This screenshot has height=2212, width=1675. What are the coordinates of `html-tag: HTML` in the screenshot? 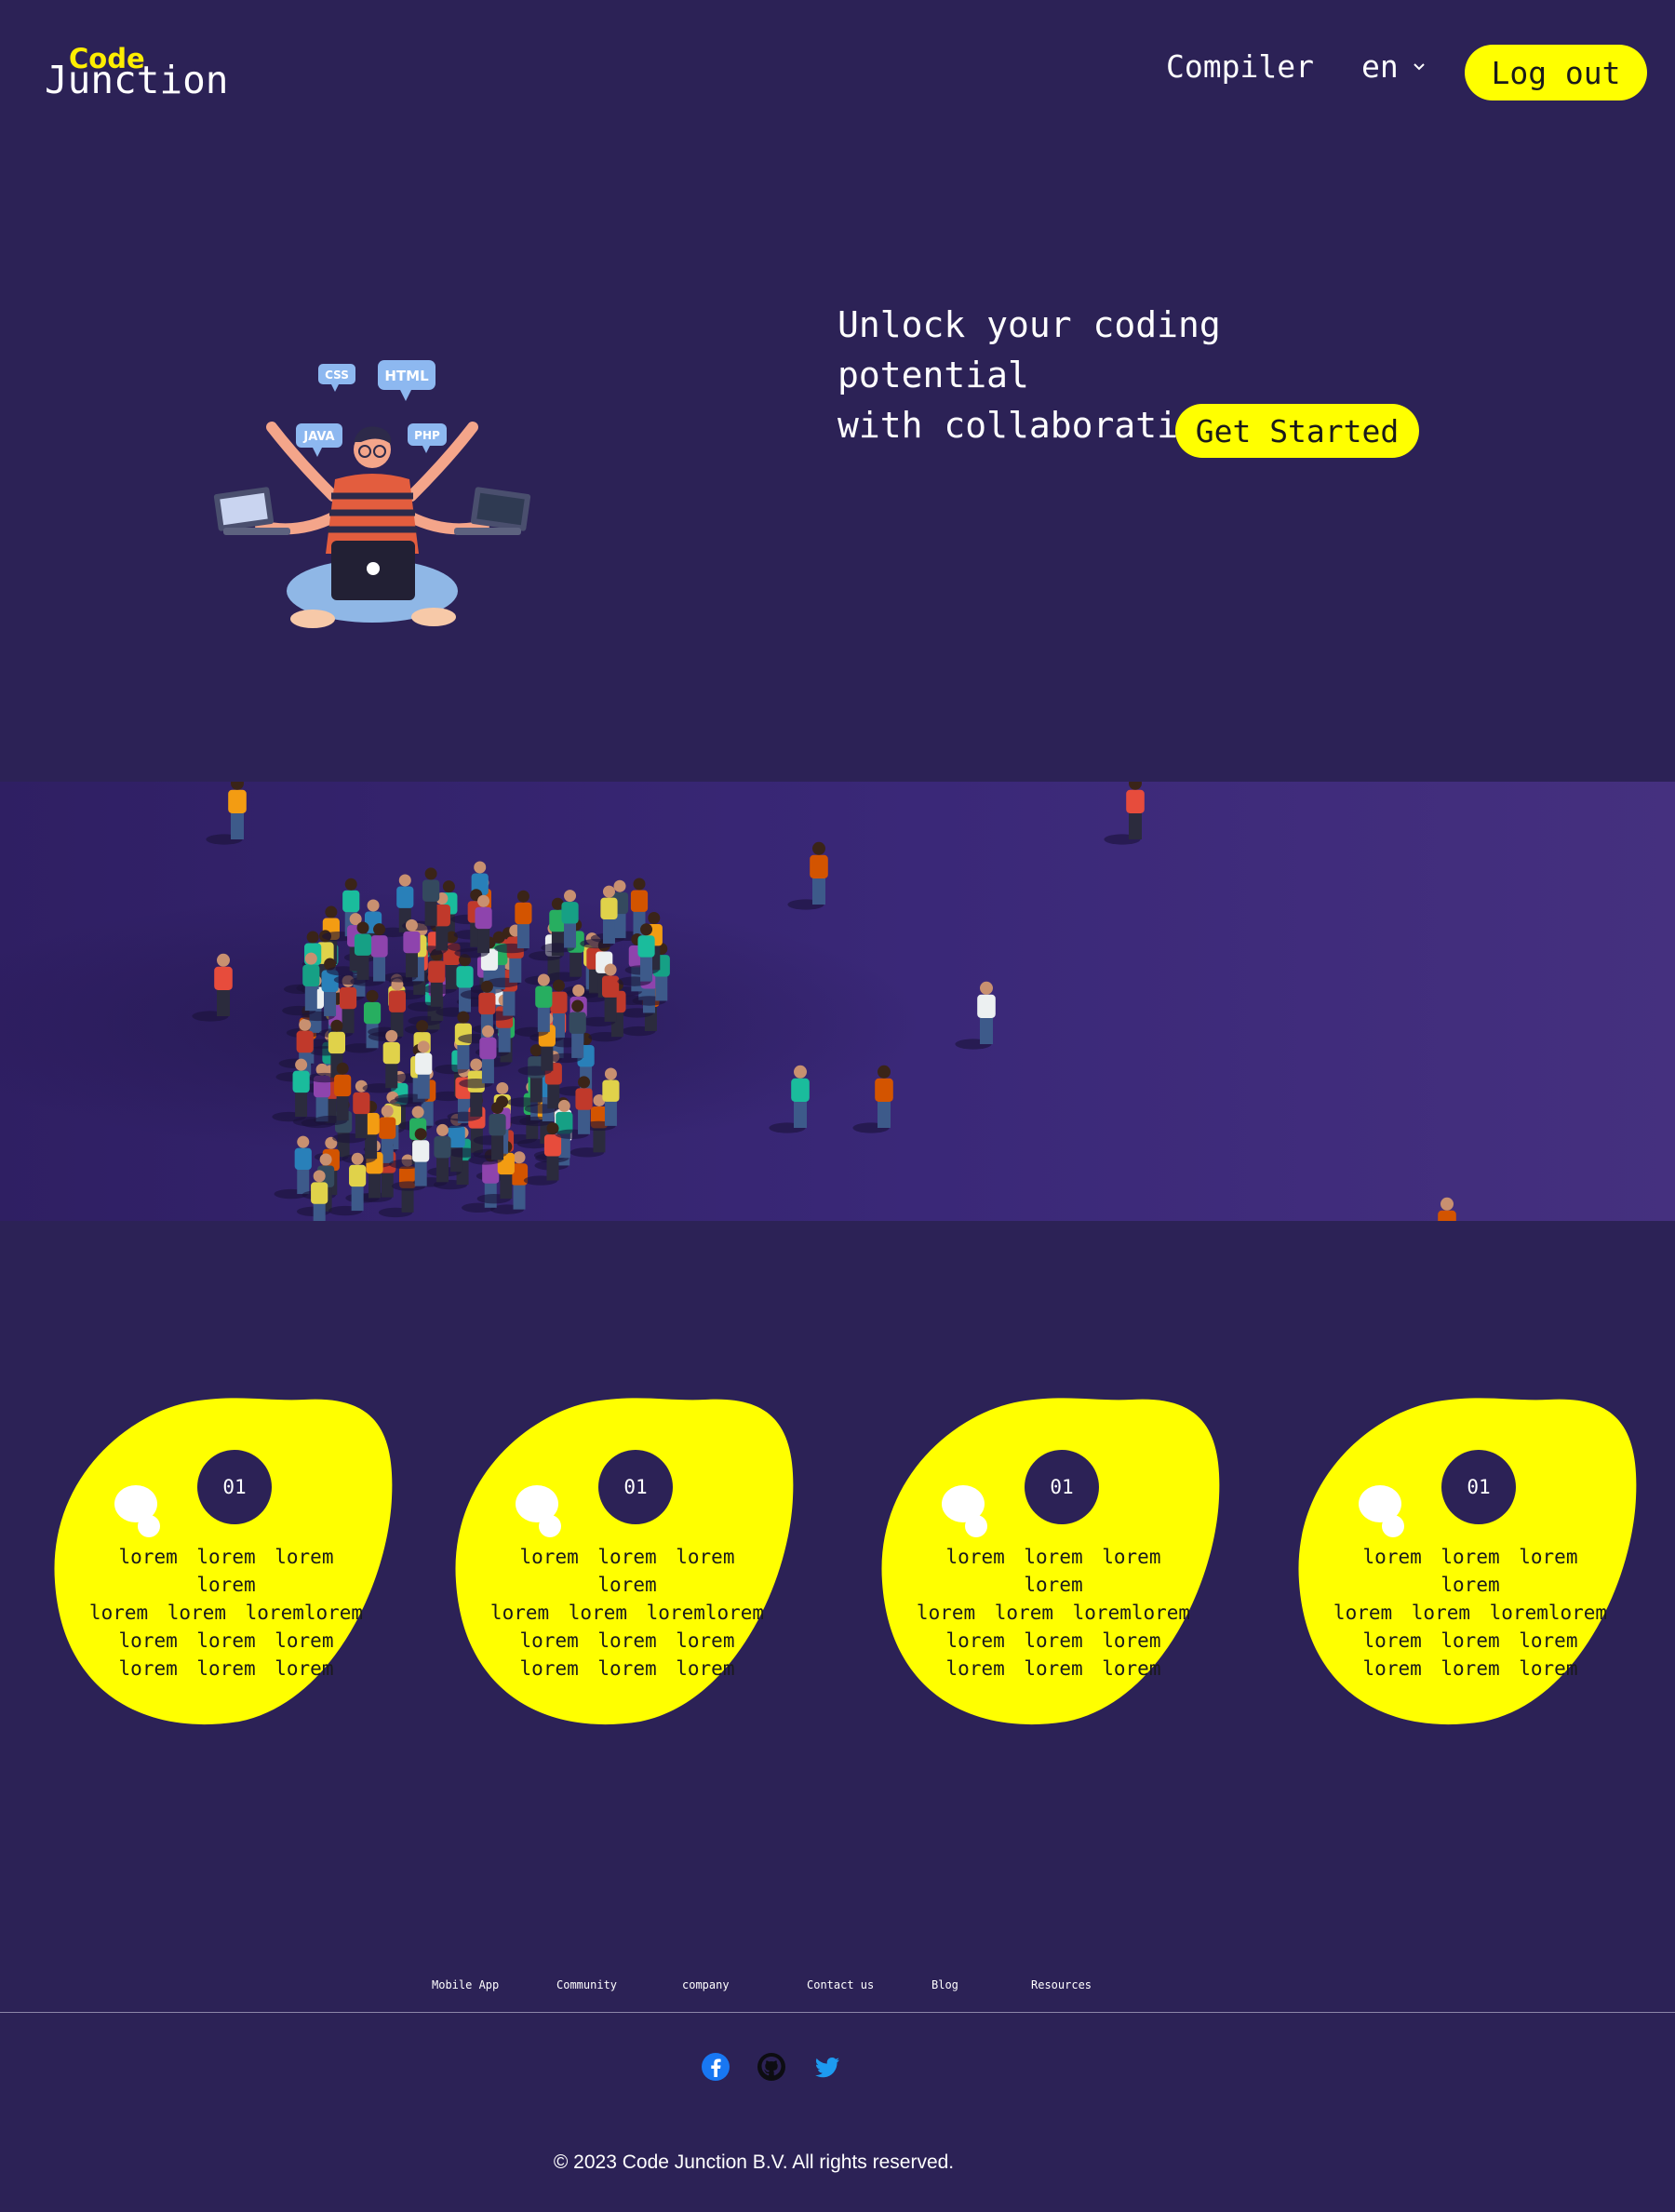 It's located at (407, 380).